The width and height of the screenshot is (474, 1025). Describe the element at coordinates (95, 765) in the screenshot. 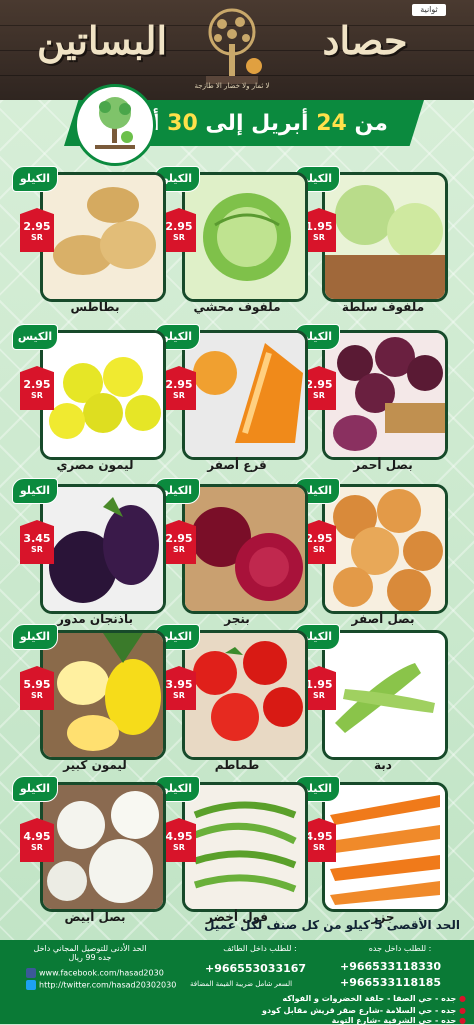

I see `product-name: ليمون كبير` at that location.